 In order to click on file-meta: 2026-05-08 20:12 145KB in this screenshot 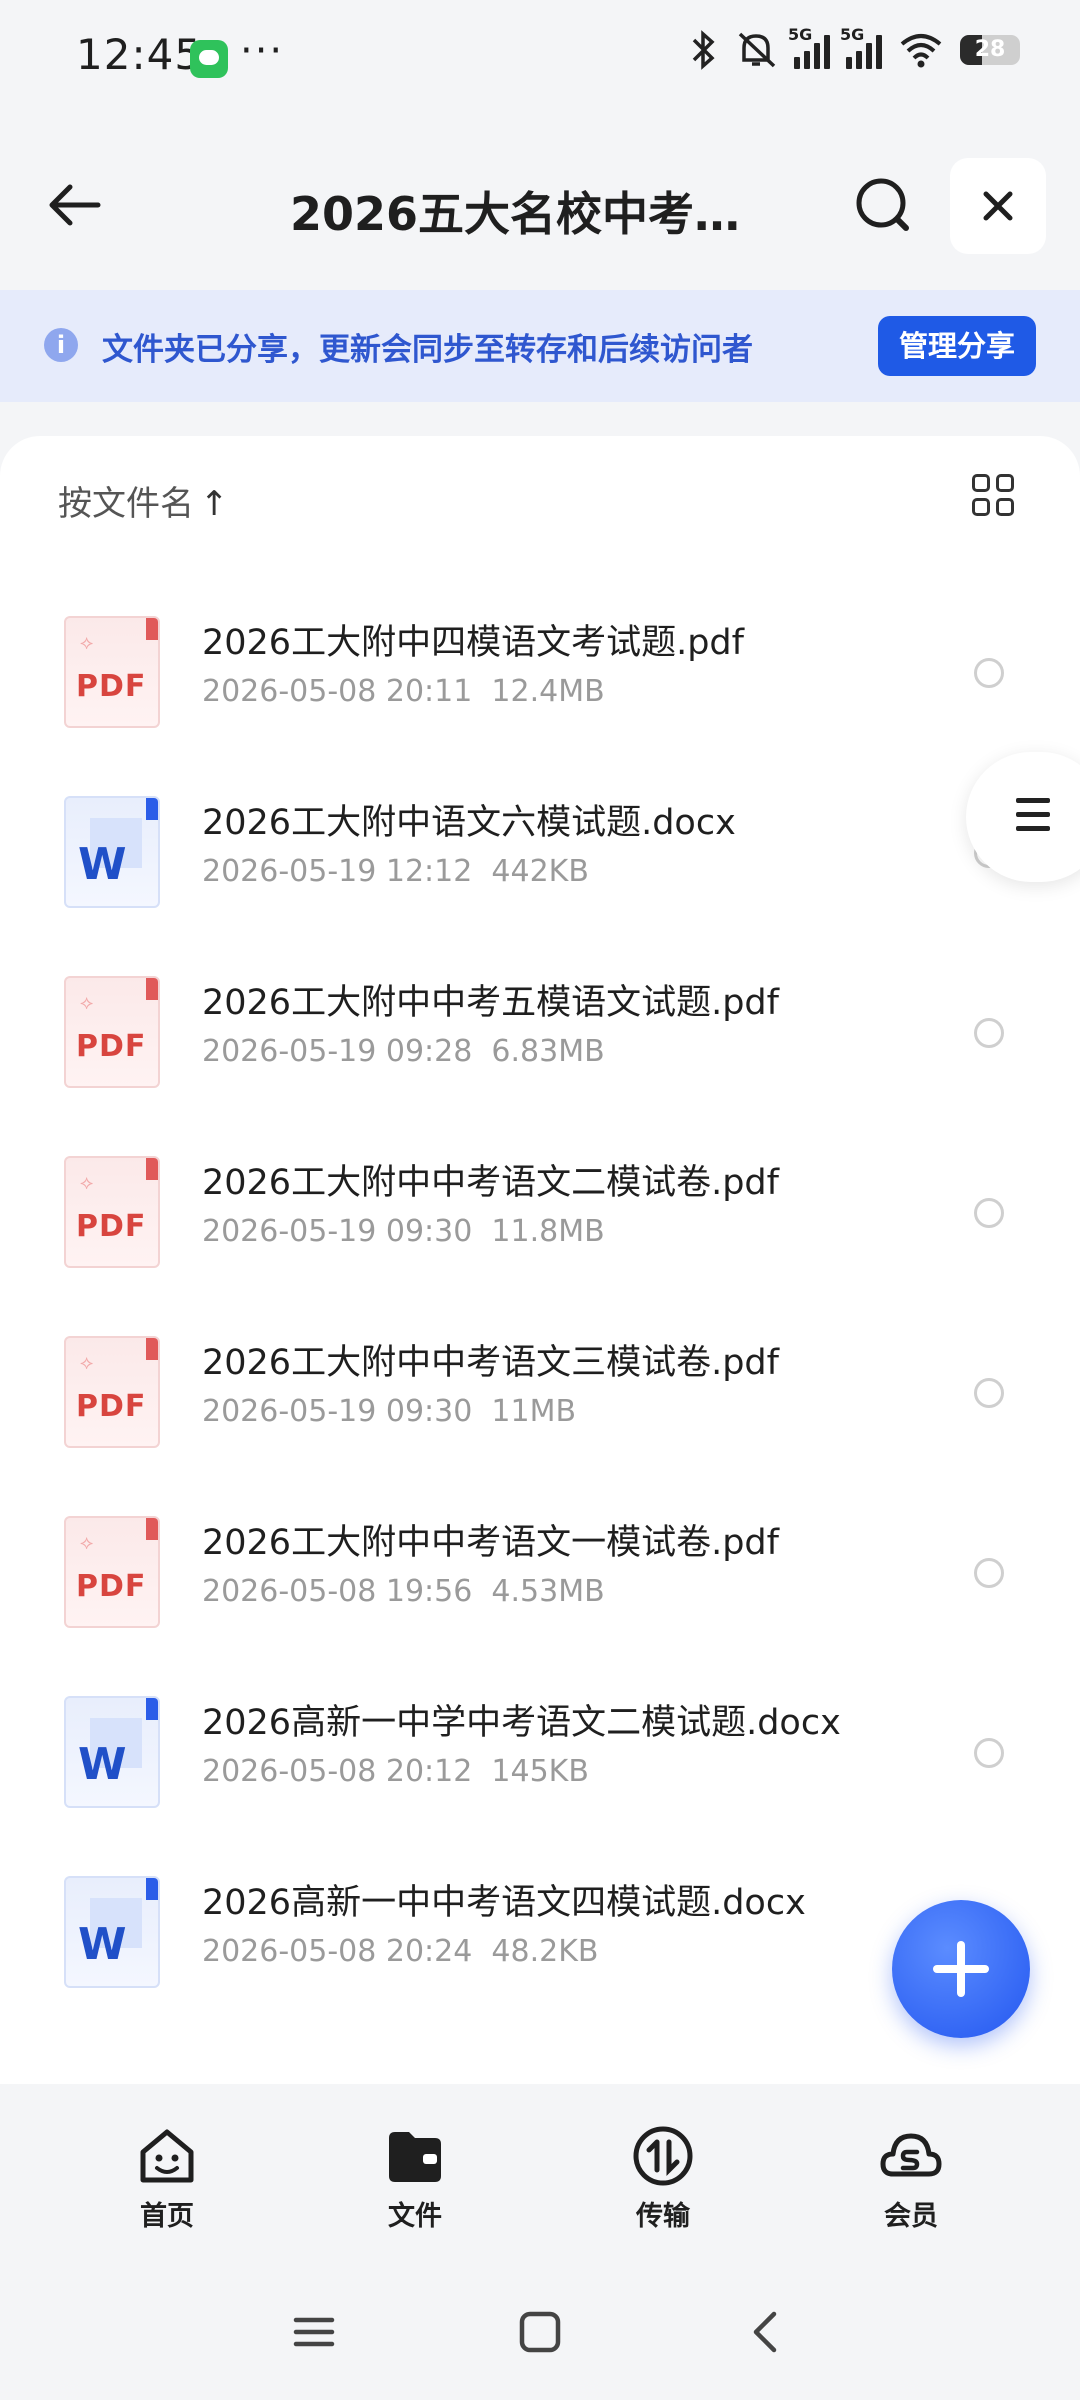, I will do `click(395, 1771)`.